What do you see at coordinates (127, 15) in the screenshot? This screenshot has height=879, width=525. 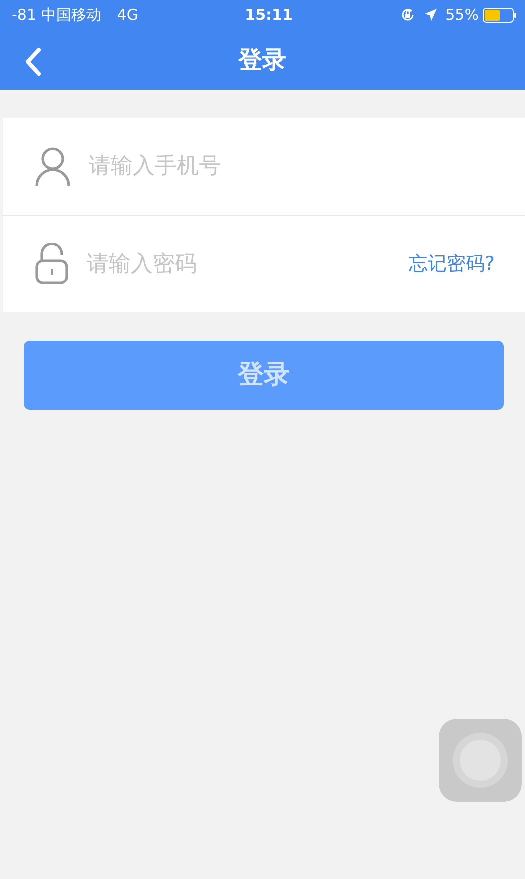 I see `network-type: 4G` at bounding box center [127, 15].